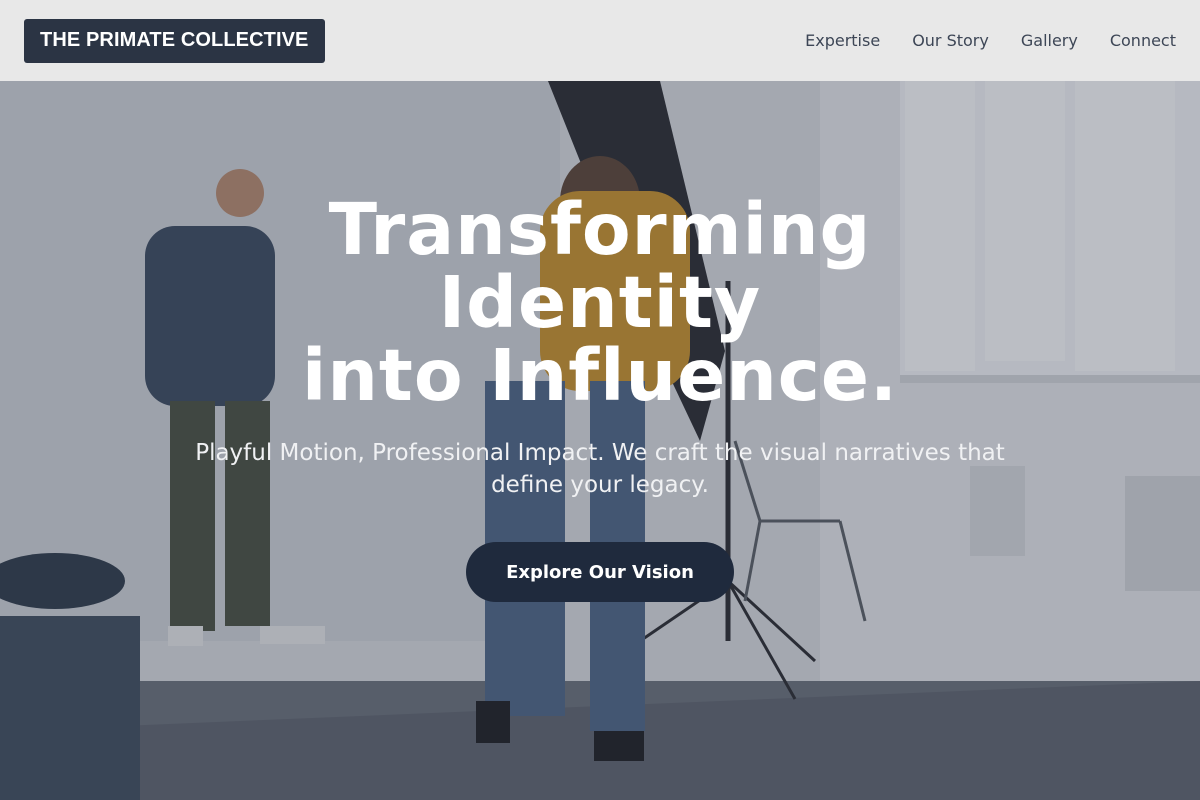  What do you see at coordinates (600, 229) in the screenshot?
I see `headline-line-1: Transforming` at bounding box center [600, 229].